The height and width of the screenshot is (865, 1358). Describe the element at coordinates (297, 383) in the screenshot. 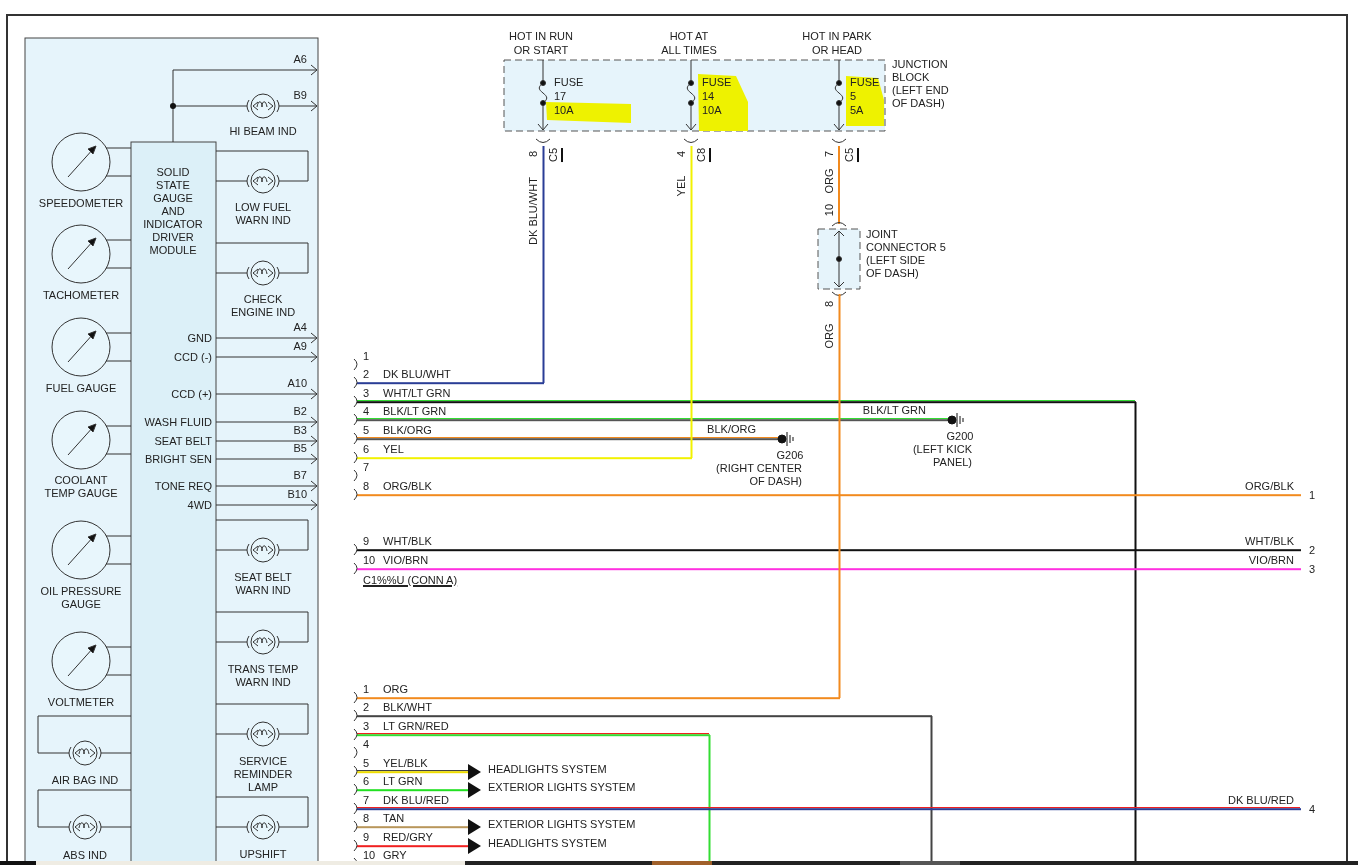

I see `pin-label: A10` at that location.